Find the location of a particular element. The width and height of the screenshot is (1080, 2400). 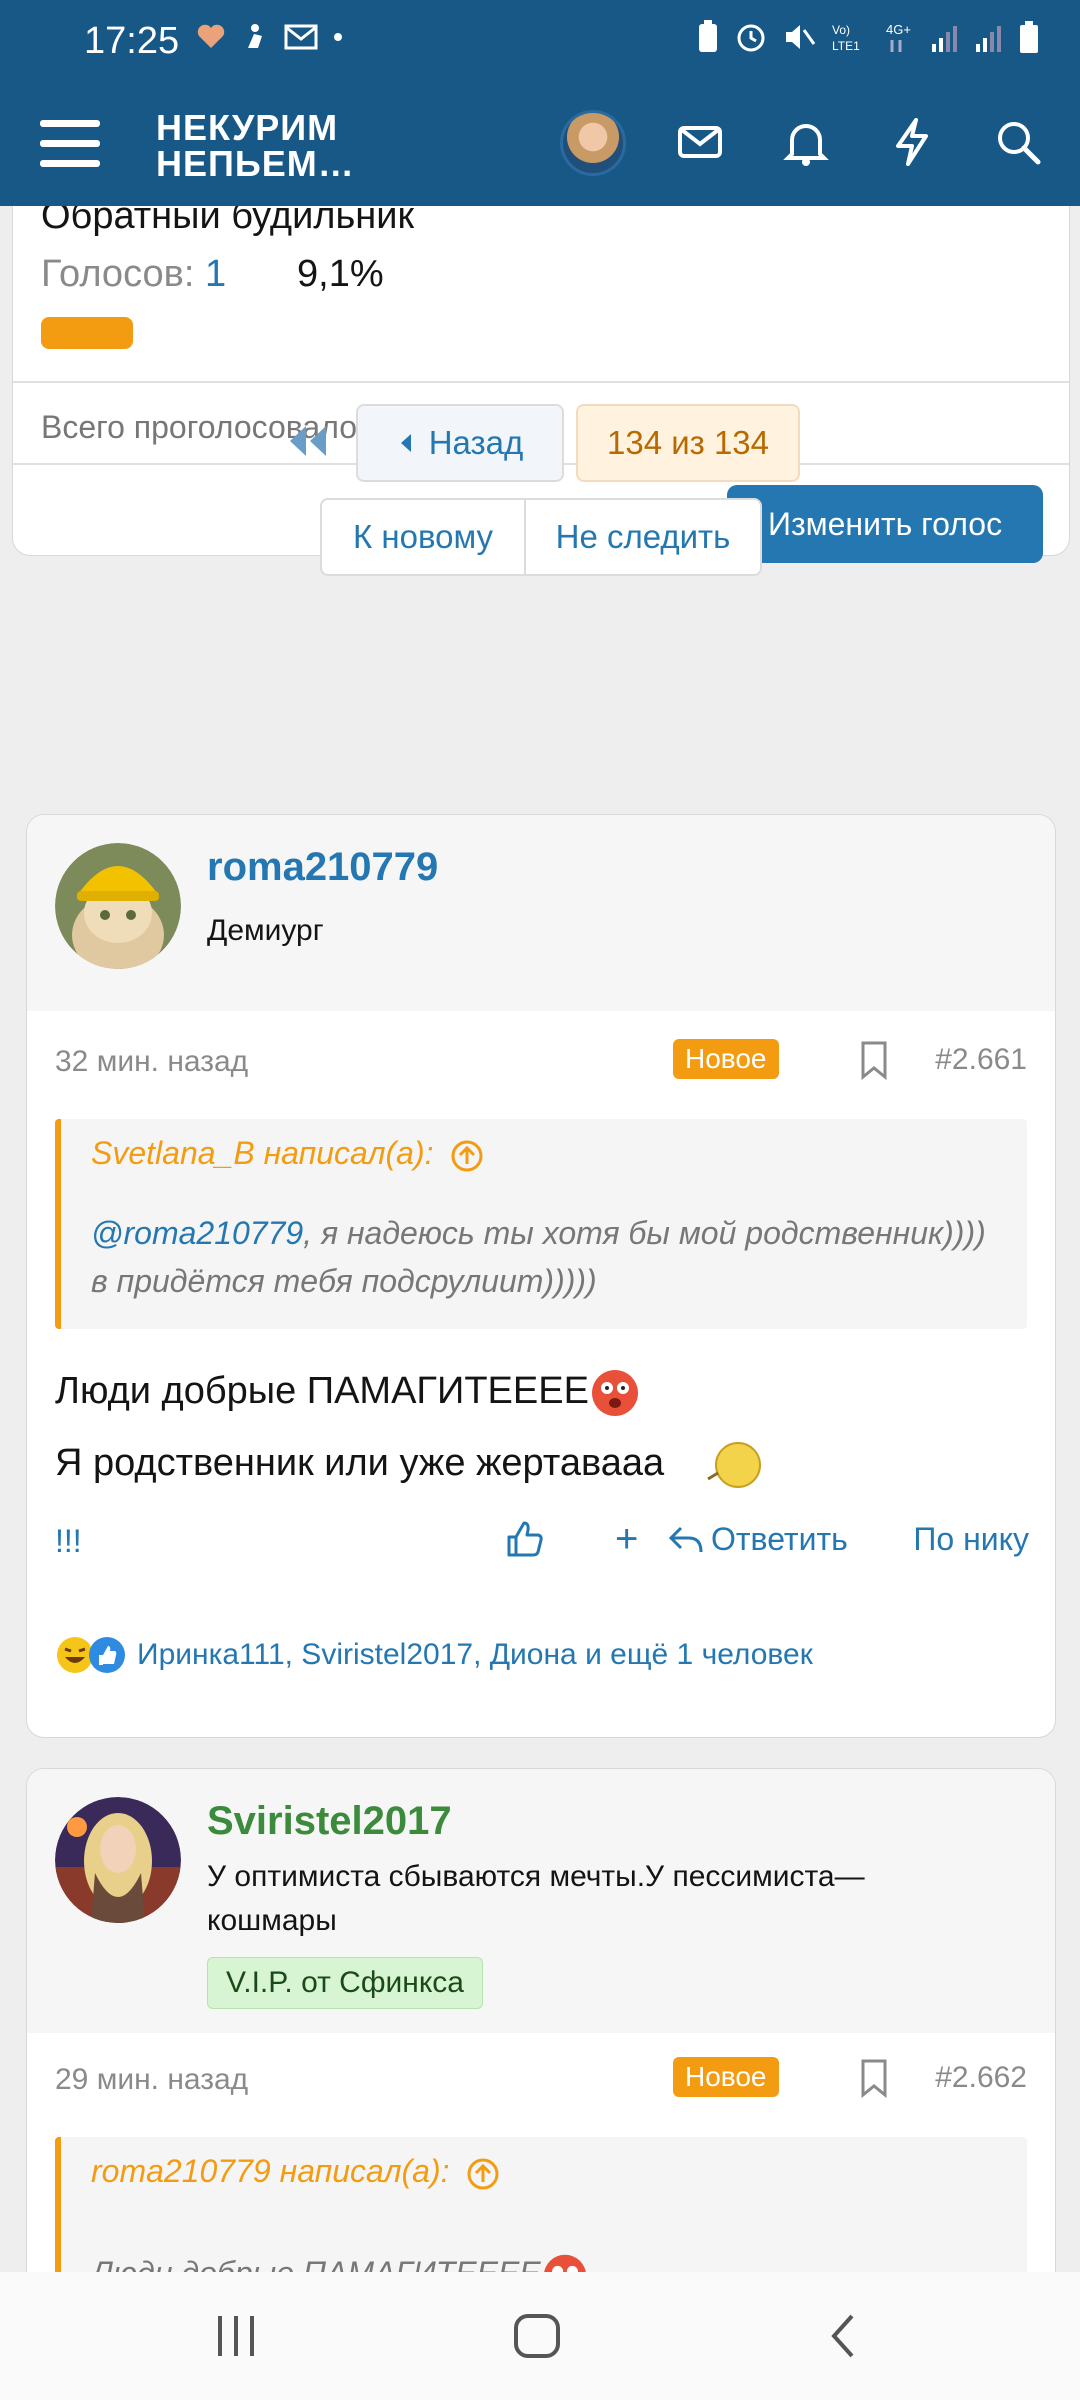

status-bar: 17:25 Vo) LTE1 4G+ is located at coordinates (540, 42).